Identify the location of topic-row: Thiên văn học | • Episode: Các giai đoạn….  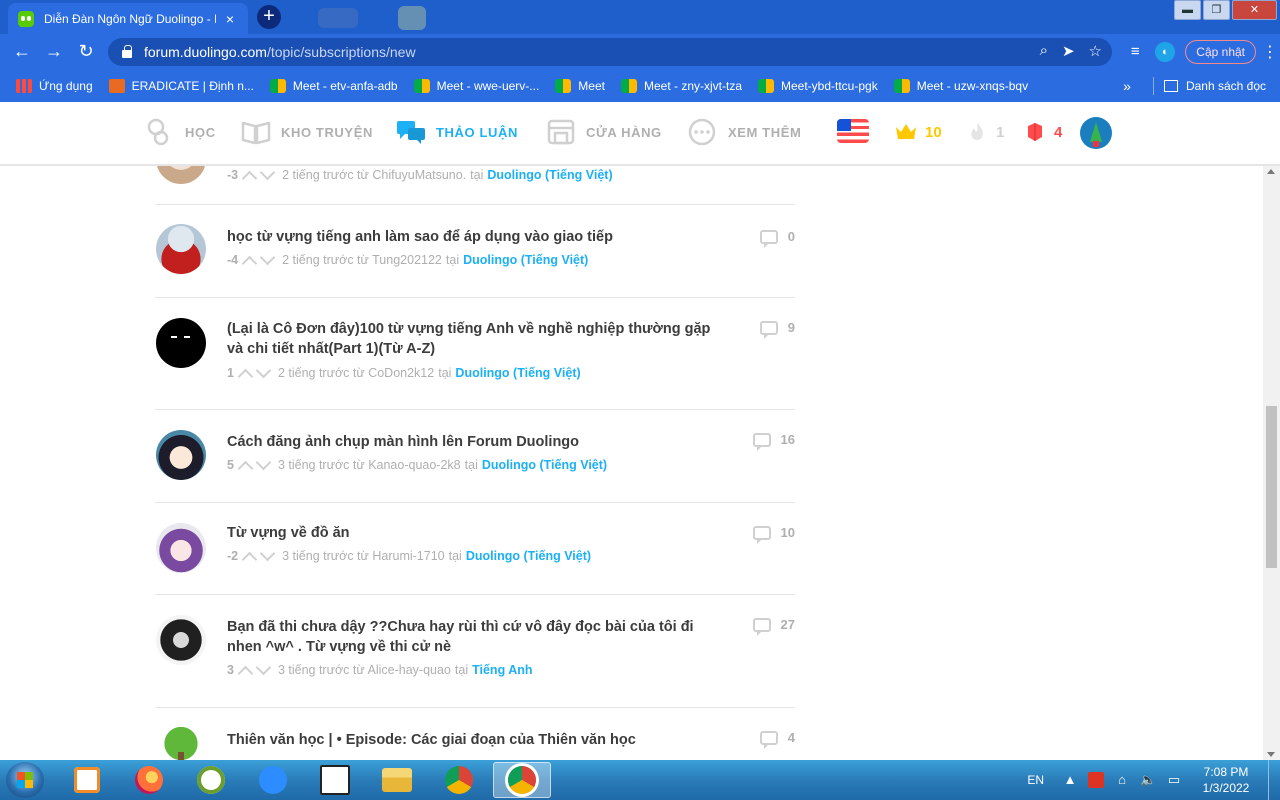
(475, 734).